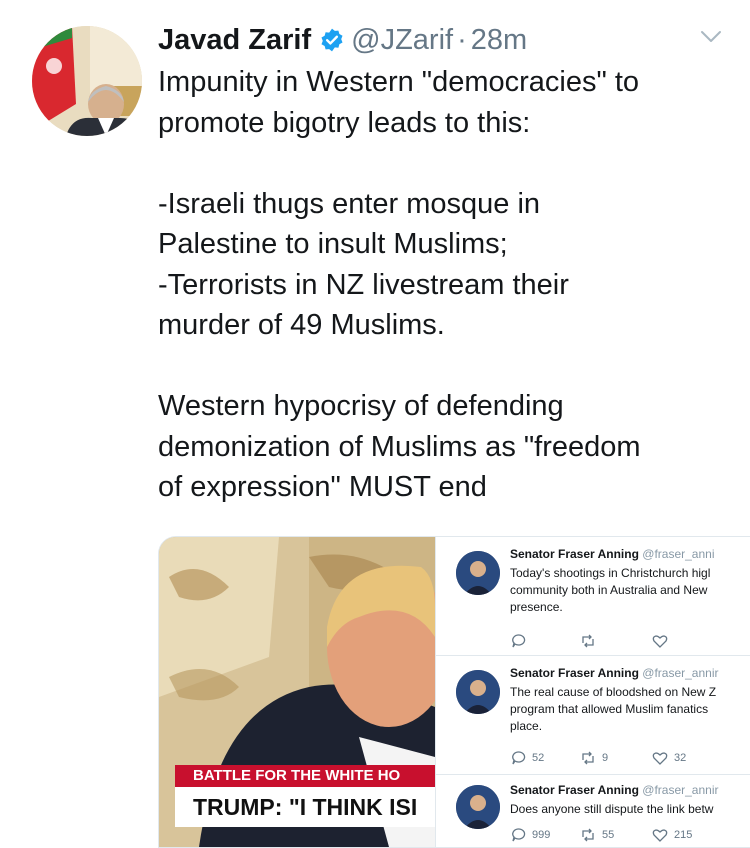  I want to click on tweet-line: of expression" MUST end, so click(322, 487).